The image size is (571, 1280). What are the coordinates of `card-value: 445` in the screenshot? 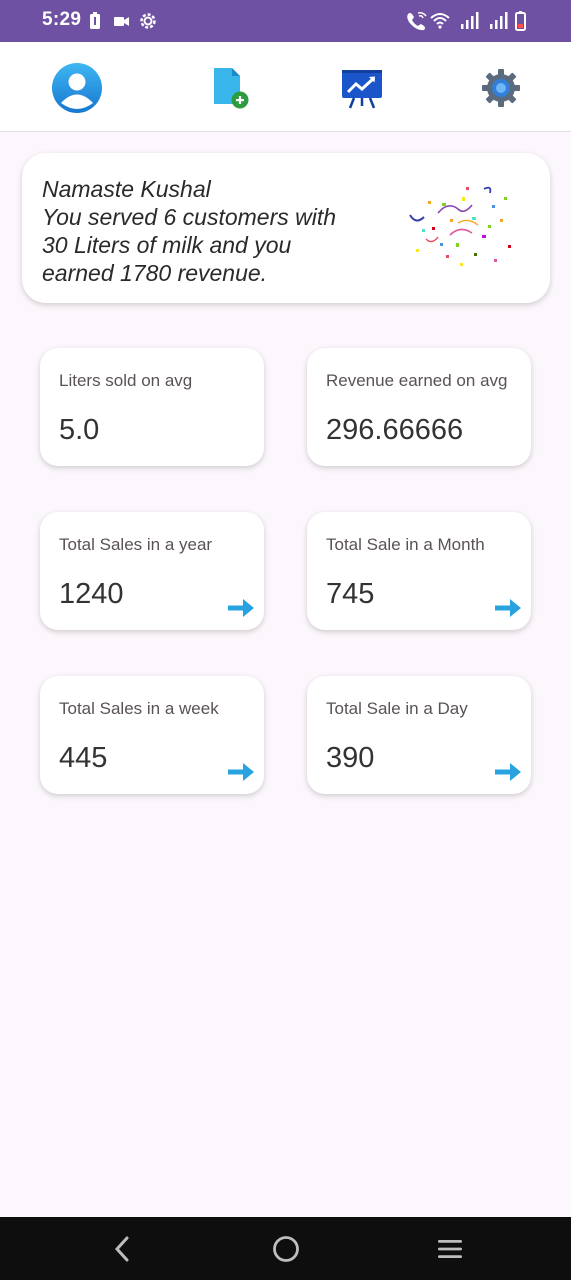 It's located at (83, 758).